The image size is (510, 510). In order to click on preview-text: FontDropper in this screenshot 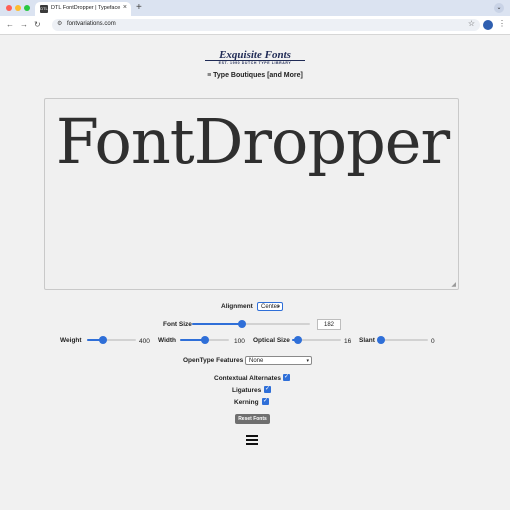, I will do `click(252, 141)`.